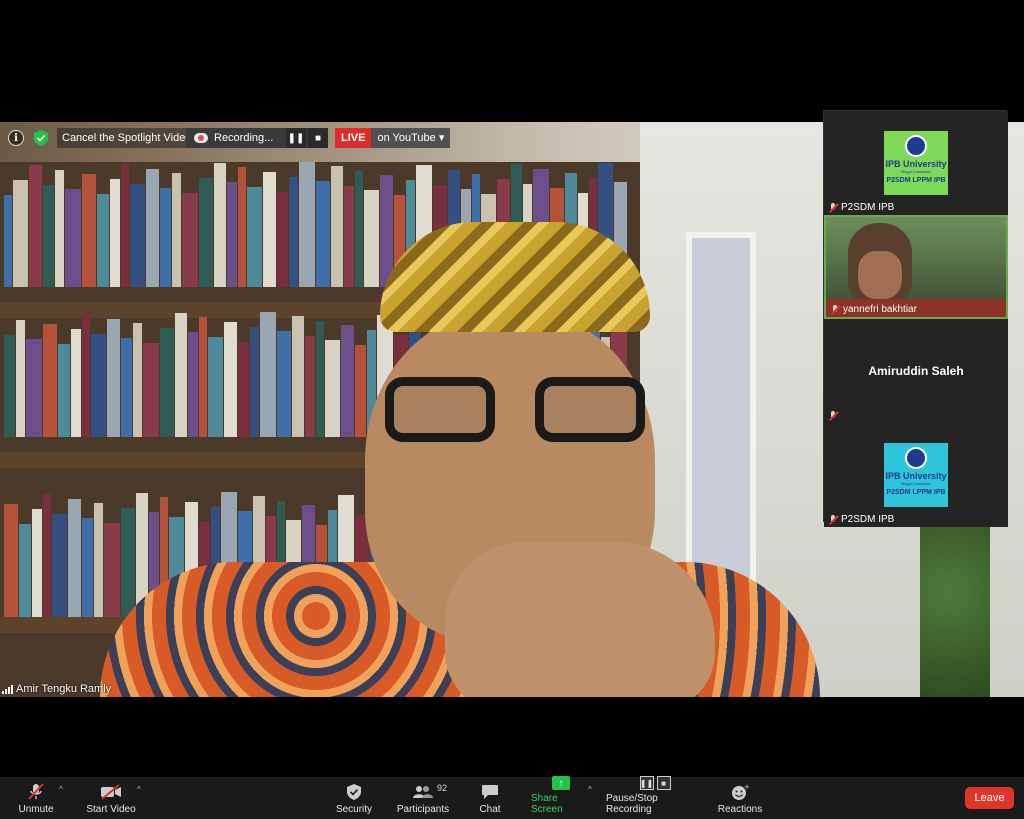 This screenshot has width=1024, height=819. I want to click on chat-icon, so click(490, 792).